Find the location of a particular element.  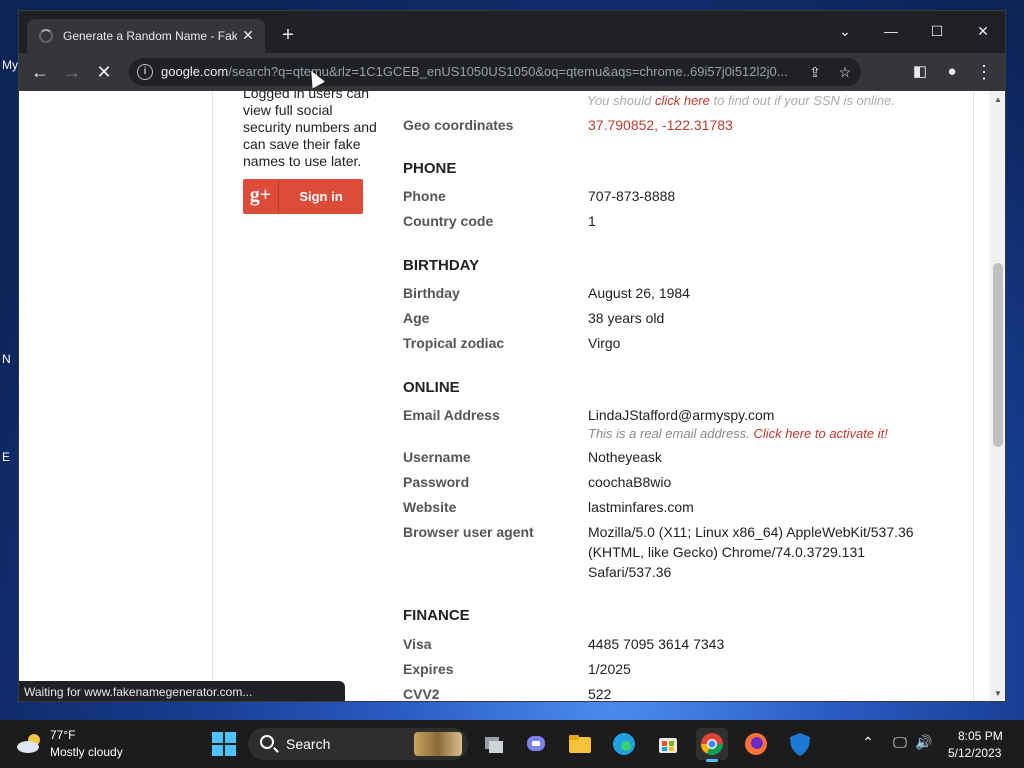

country-code-value: 1 is located at coordinates (592, 221).